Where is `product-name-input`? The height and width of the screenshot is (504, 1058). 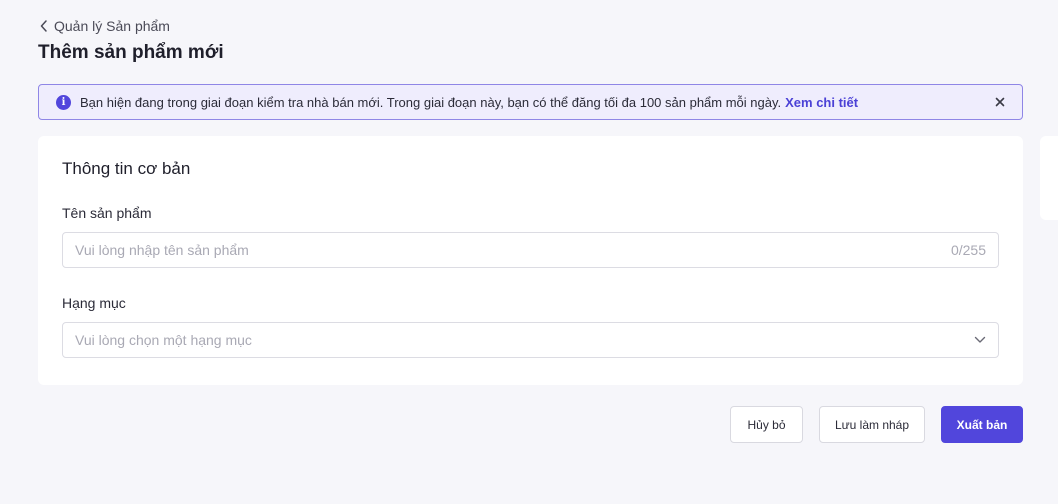 product-name-input is located at coordinates (513, 250).